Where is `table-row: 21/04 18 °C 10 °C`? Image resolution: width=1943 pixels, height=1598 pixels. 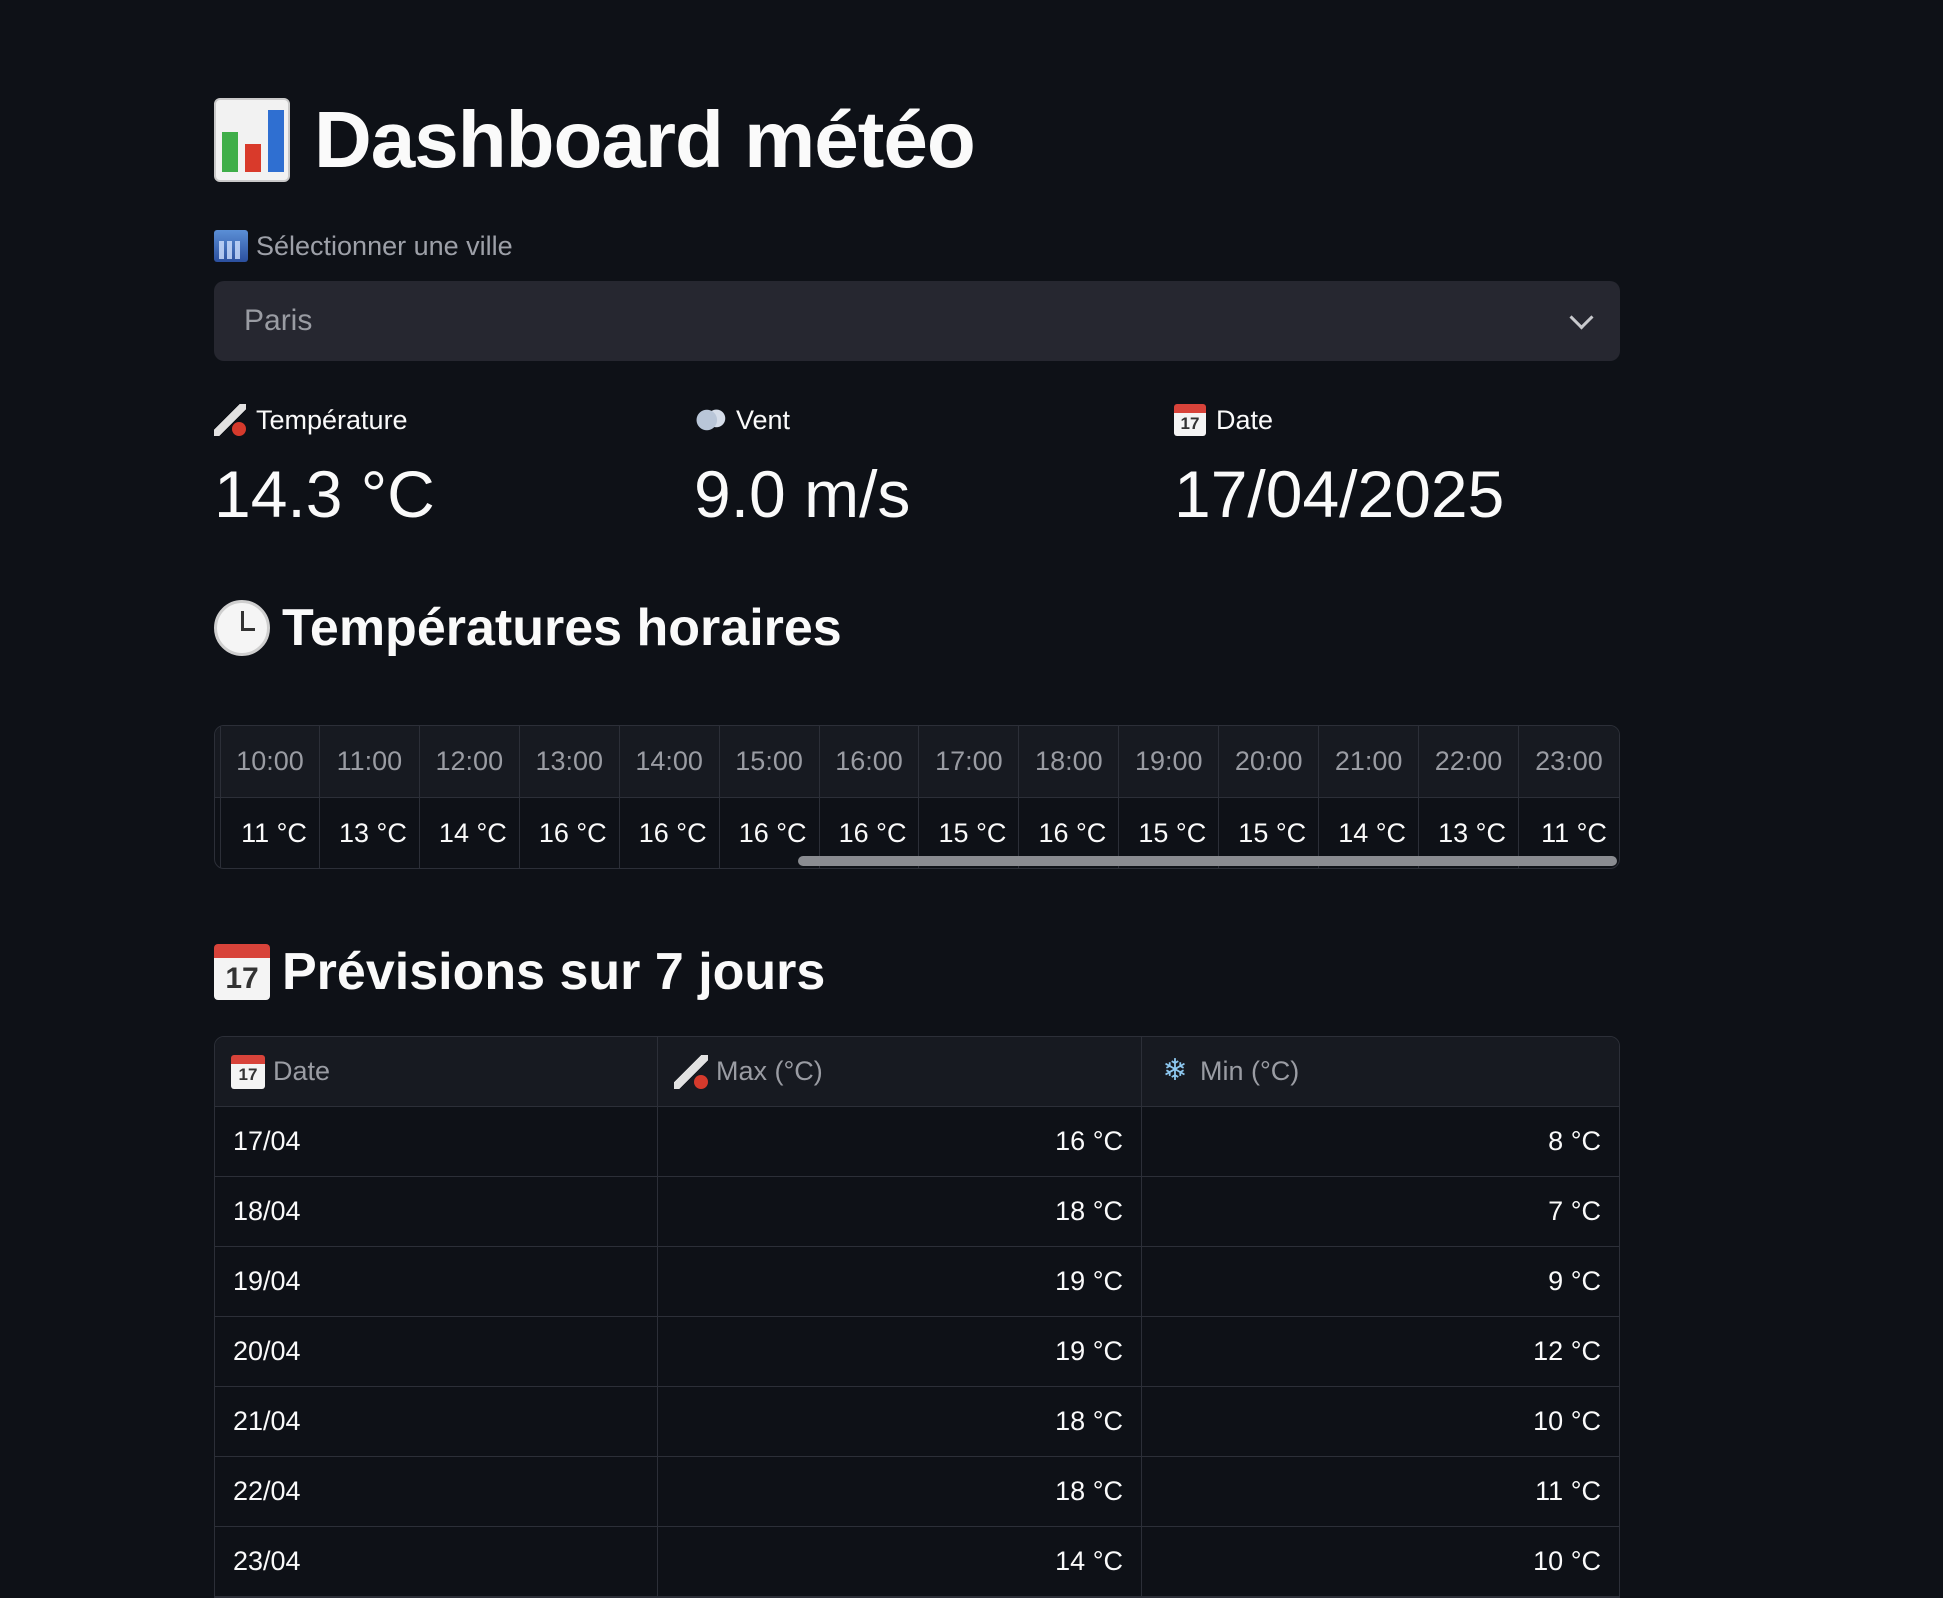
table-row: 21/04 18 °C 10 °C is located at coordinates (917, 1422).